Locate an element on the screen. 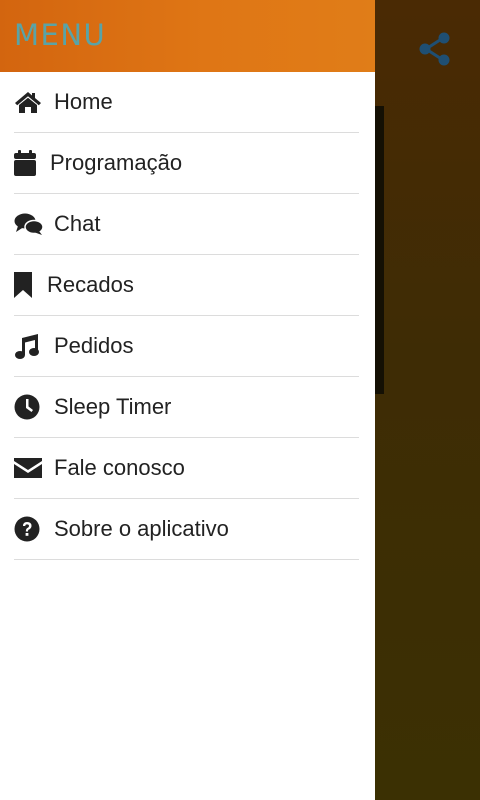  home-icon is located at coordinates (29, 102).